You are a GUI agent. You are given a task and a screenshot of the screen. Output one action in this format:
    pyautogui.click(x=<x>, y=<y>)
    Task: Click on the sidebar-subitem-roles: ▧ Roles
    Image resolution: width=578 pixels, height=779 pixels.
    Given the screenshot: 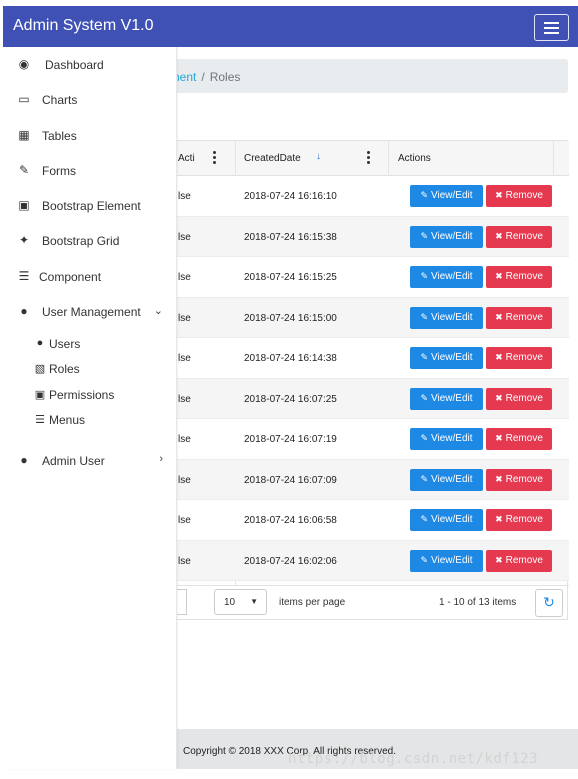 What is the action you would take?
    pyautogui.click(x=90, y=369)
    